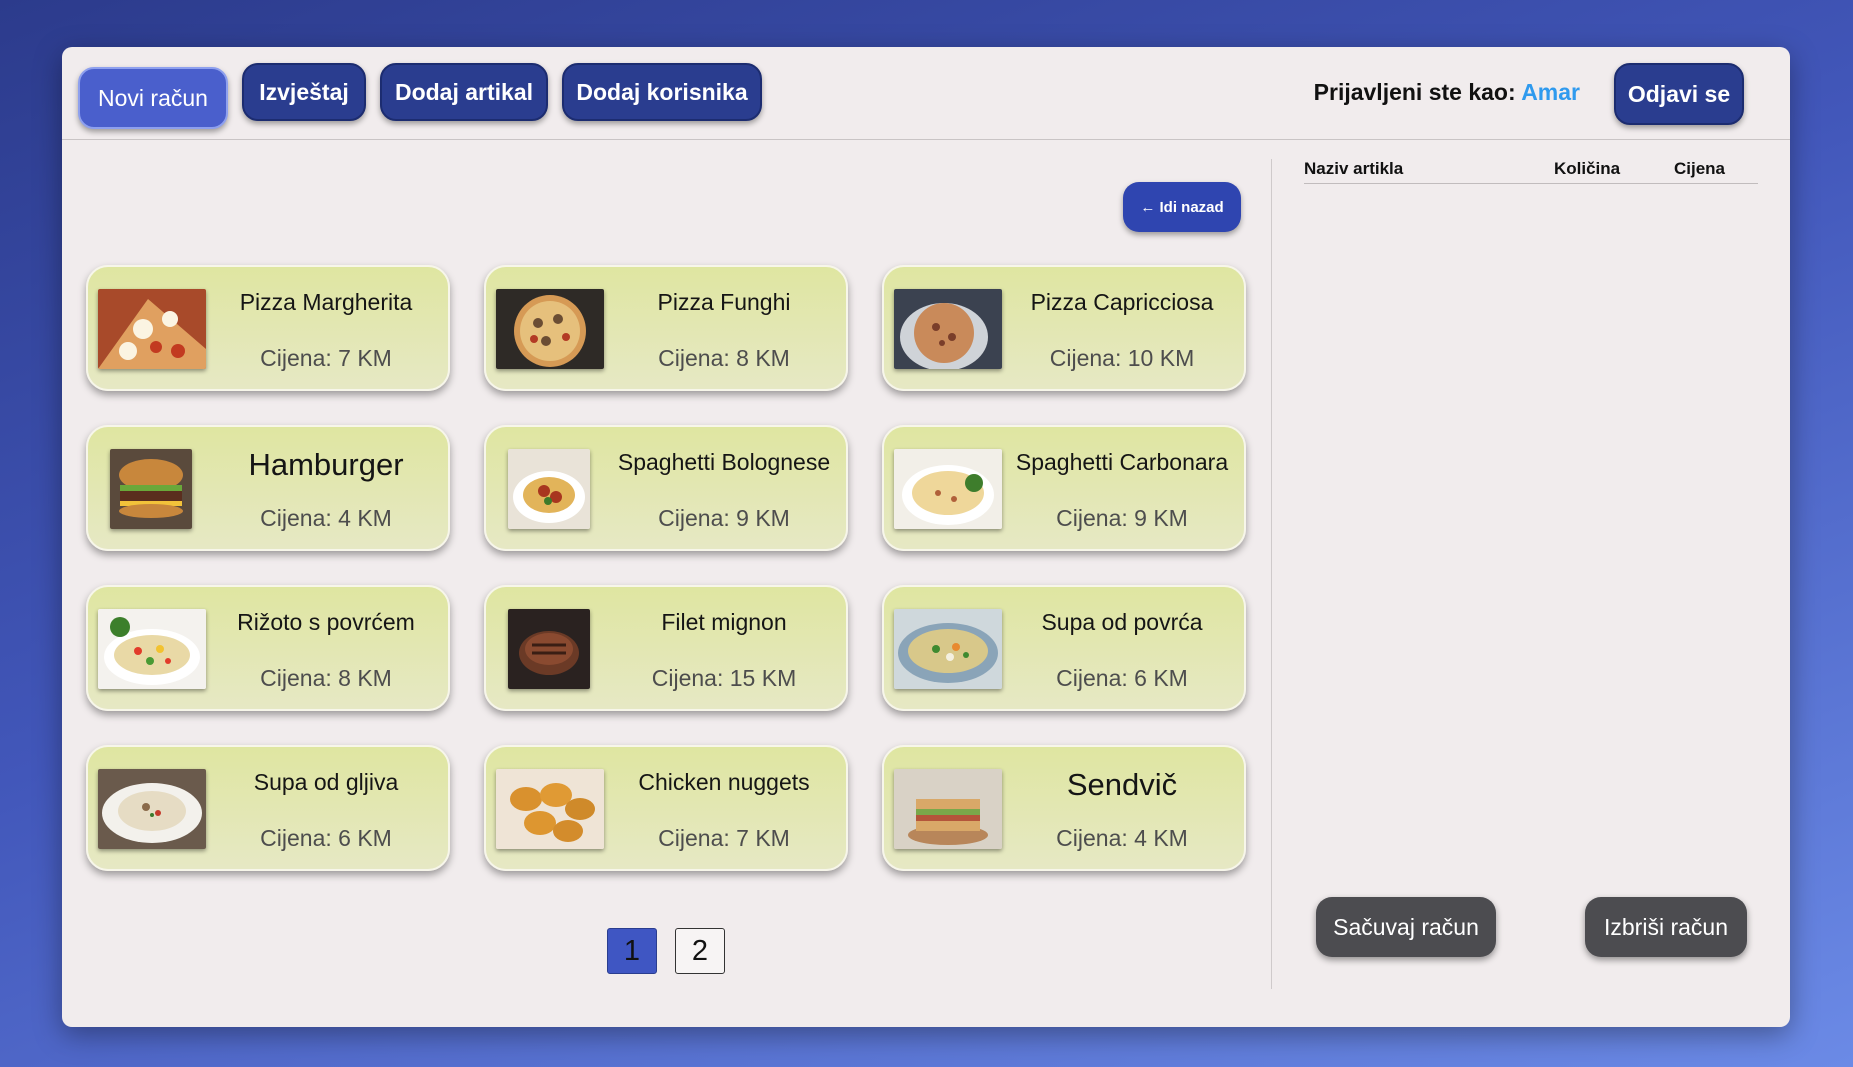  I want to click on filet-mignon-image, so click(549, 649).